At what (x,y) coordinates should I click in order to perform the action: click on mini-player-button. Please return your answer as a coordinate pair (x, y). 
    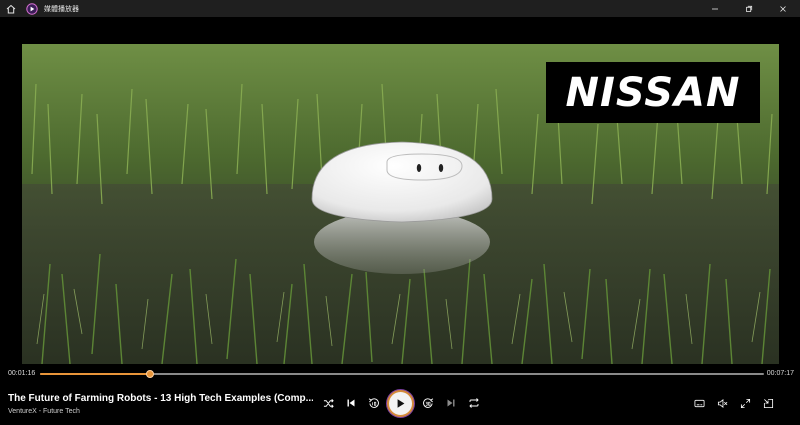
    Looking at the image, I should click on (768, 403).